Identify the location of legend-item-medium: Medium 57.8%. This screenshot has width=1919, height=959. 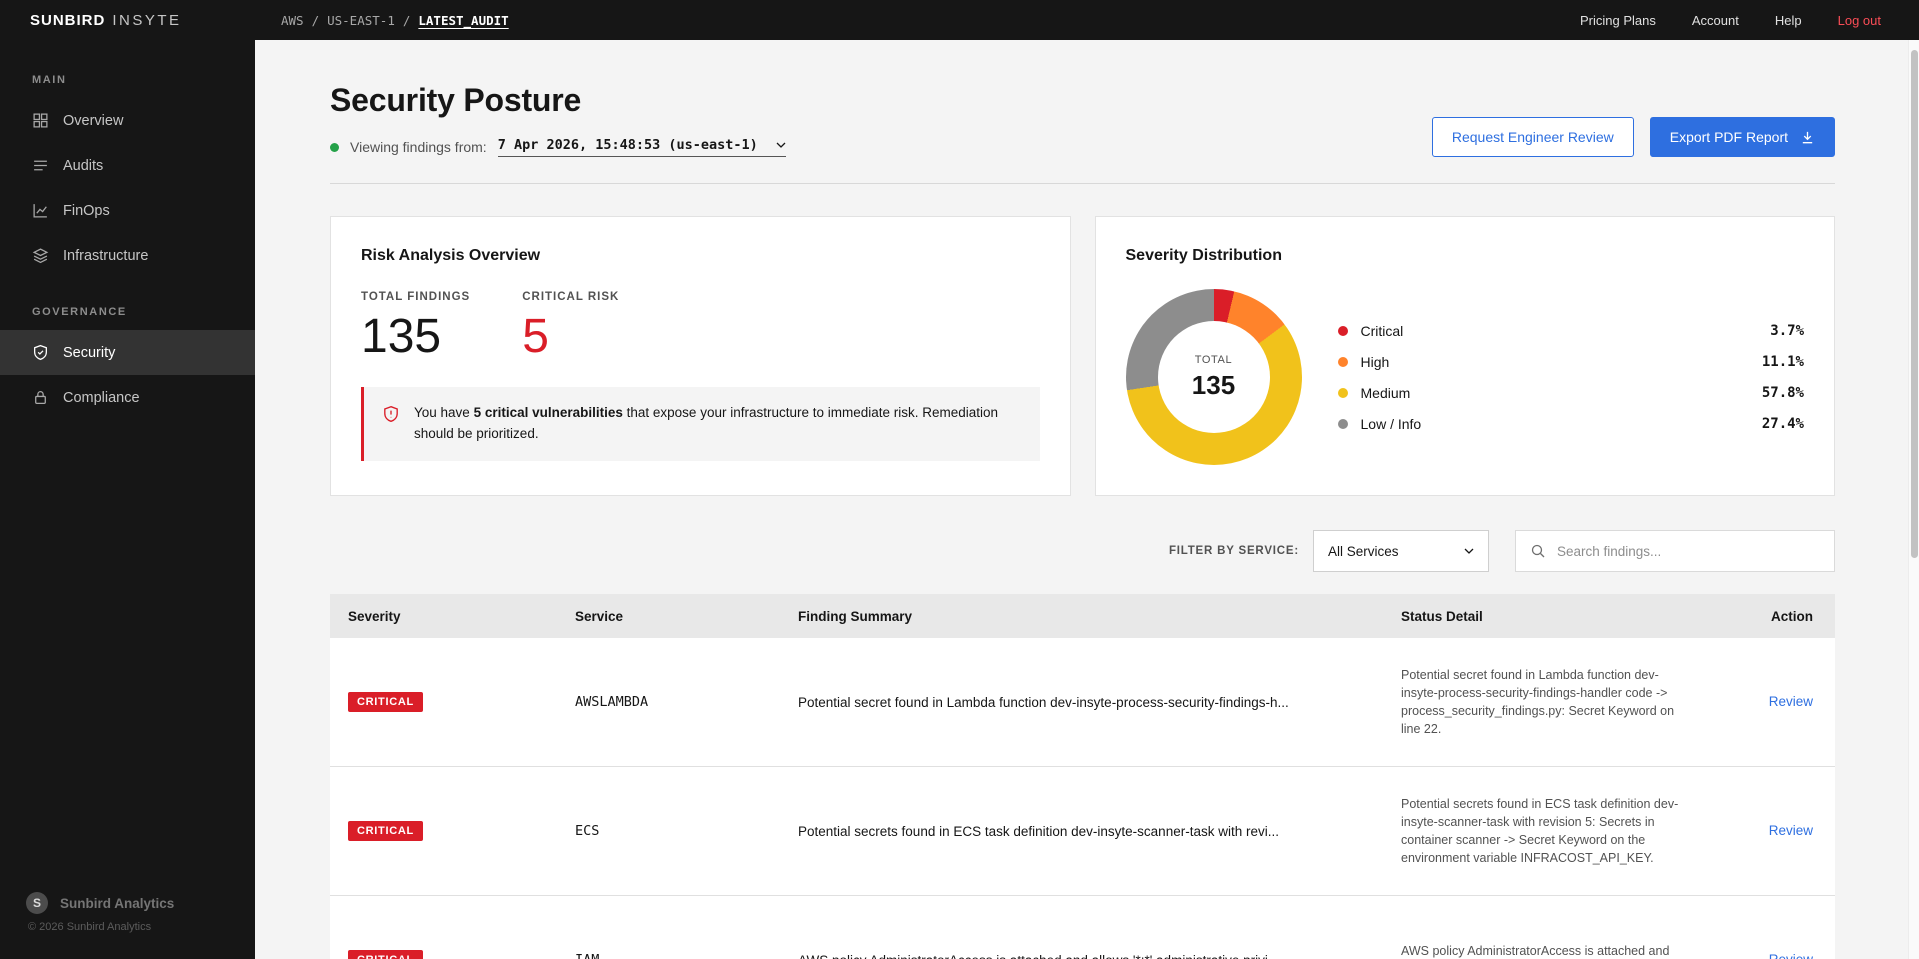
(1570, 392).